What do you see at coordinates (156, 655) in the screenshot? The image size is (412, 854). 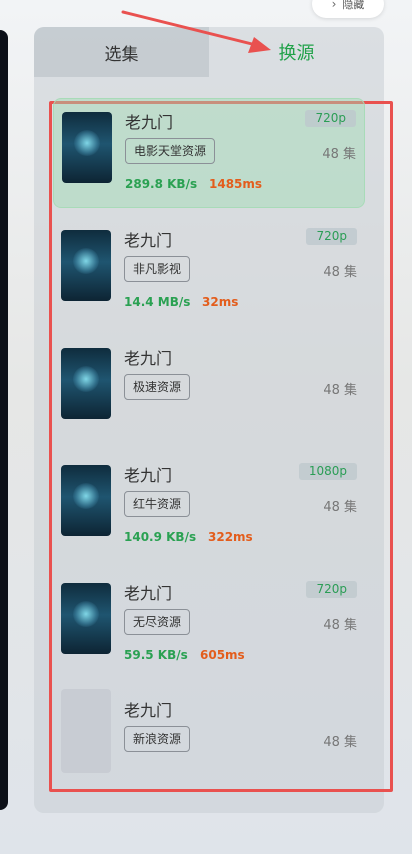 I see `load-speed: 59.5 KB/s` at bounding box center [156, 655].